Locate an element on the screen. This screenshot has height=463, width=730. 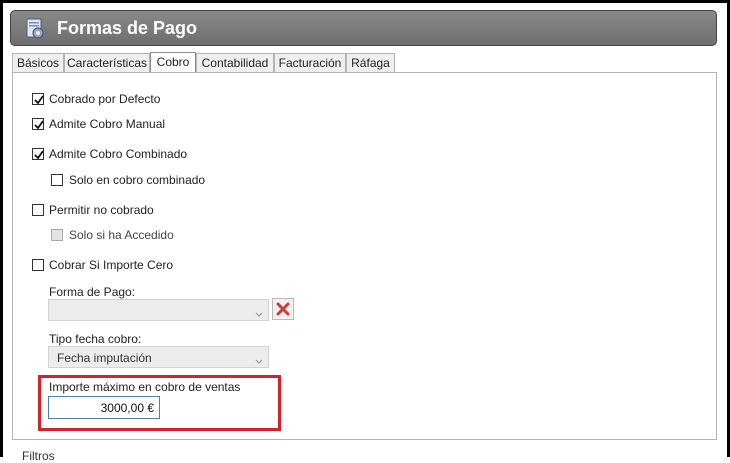
tab-cobro: Cobro is located at coordinates (173, 62).